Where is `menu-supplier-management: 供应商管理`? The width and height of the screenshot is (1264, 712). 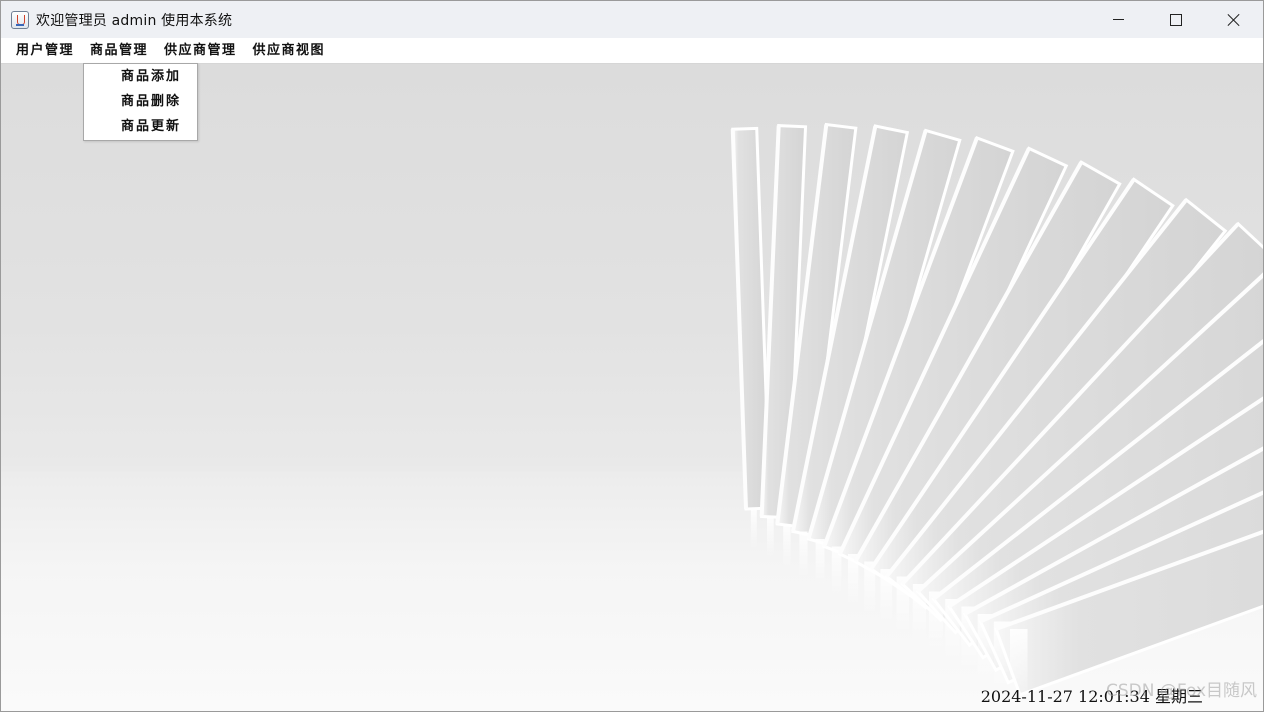 menu-supplier-management: 供应商管理 is located at coordinates (200, 50).